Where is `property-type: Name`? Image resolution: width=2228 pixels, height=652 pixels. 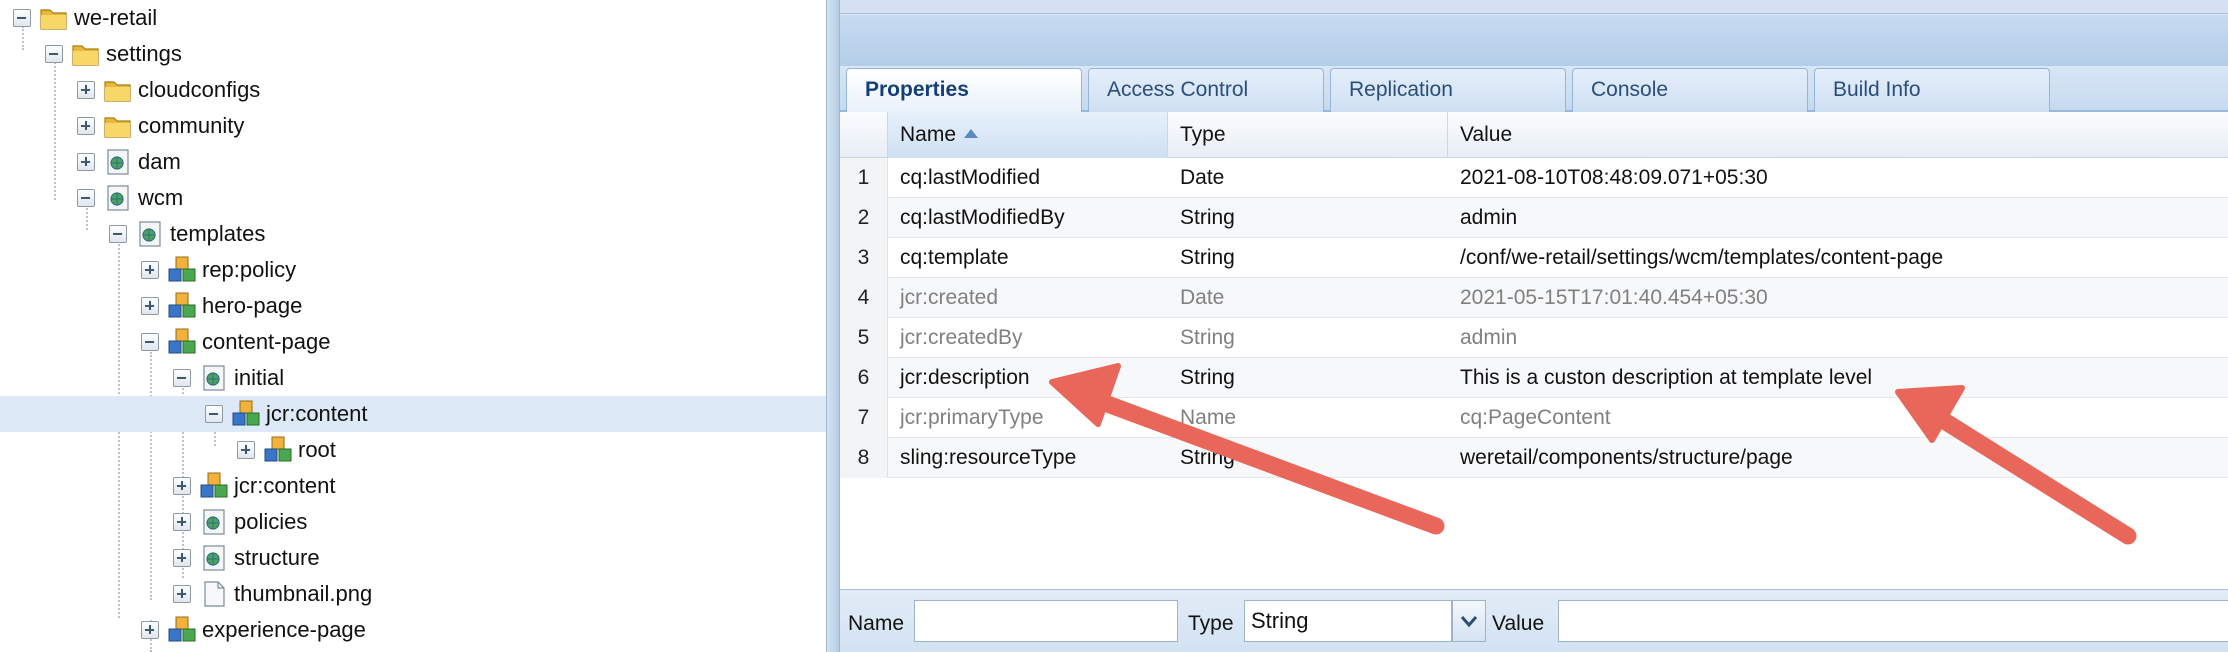 property-type: Name is located at coordinates (1208, 417).